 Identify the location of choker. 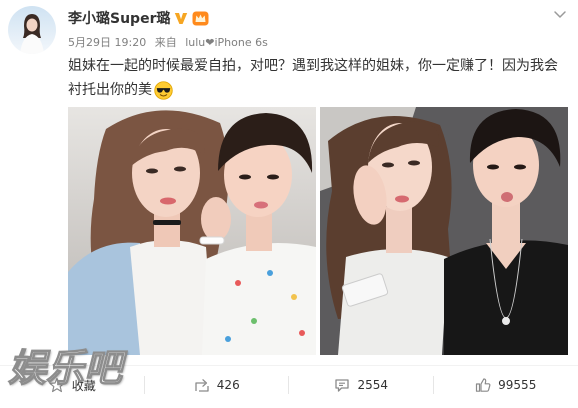
(167, 222).